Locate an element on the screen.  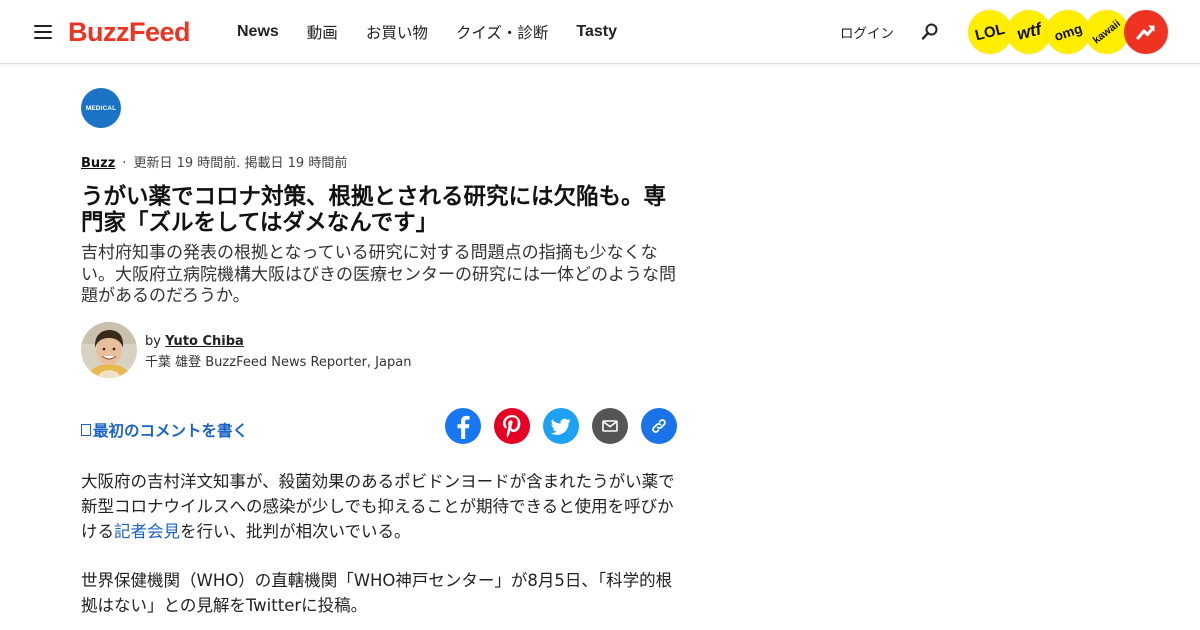
author-avatar is located at coordinates (109, 350).